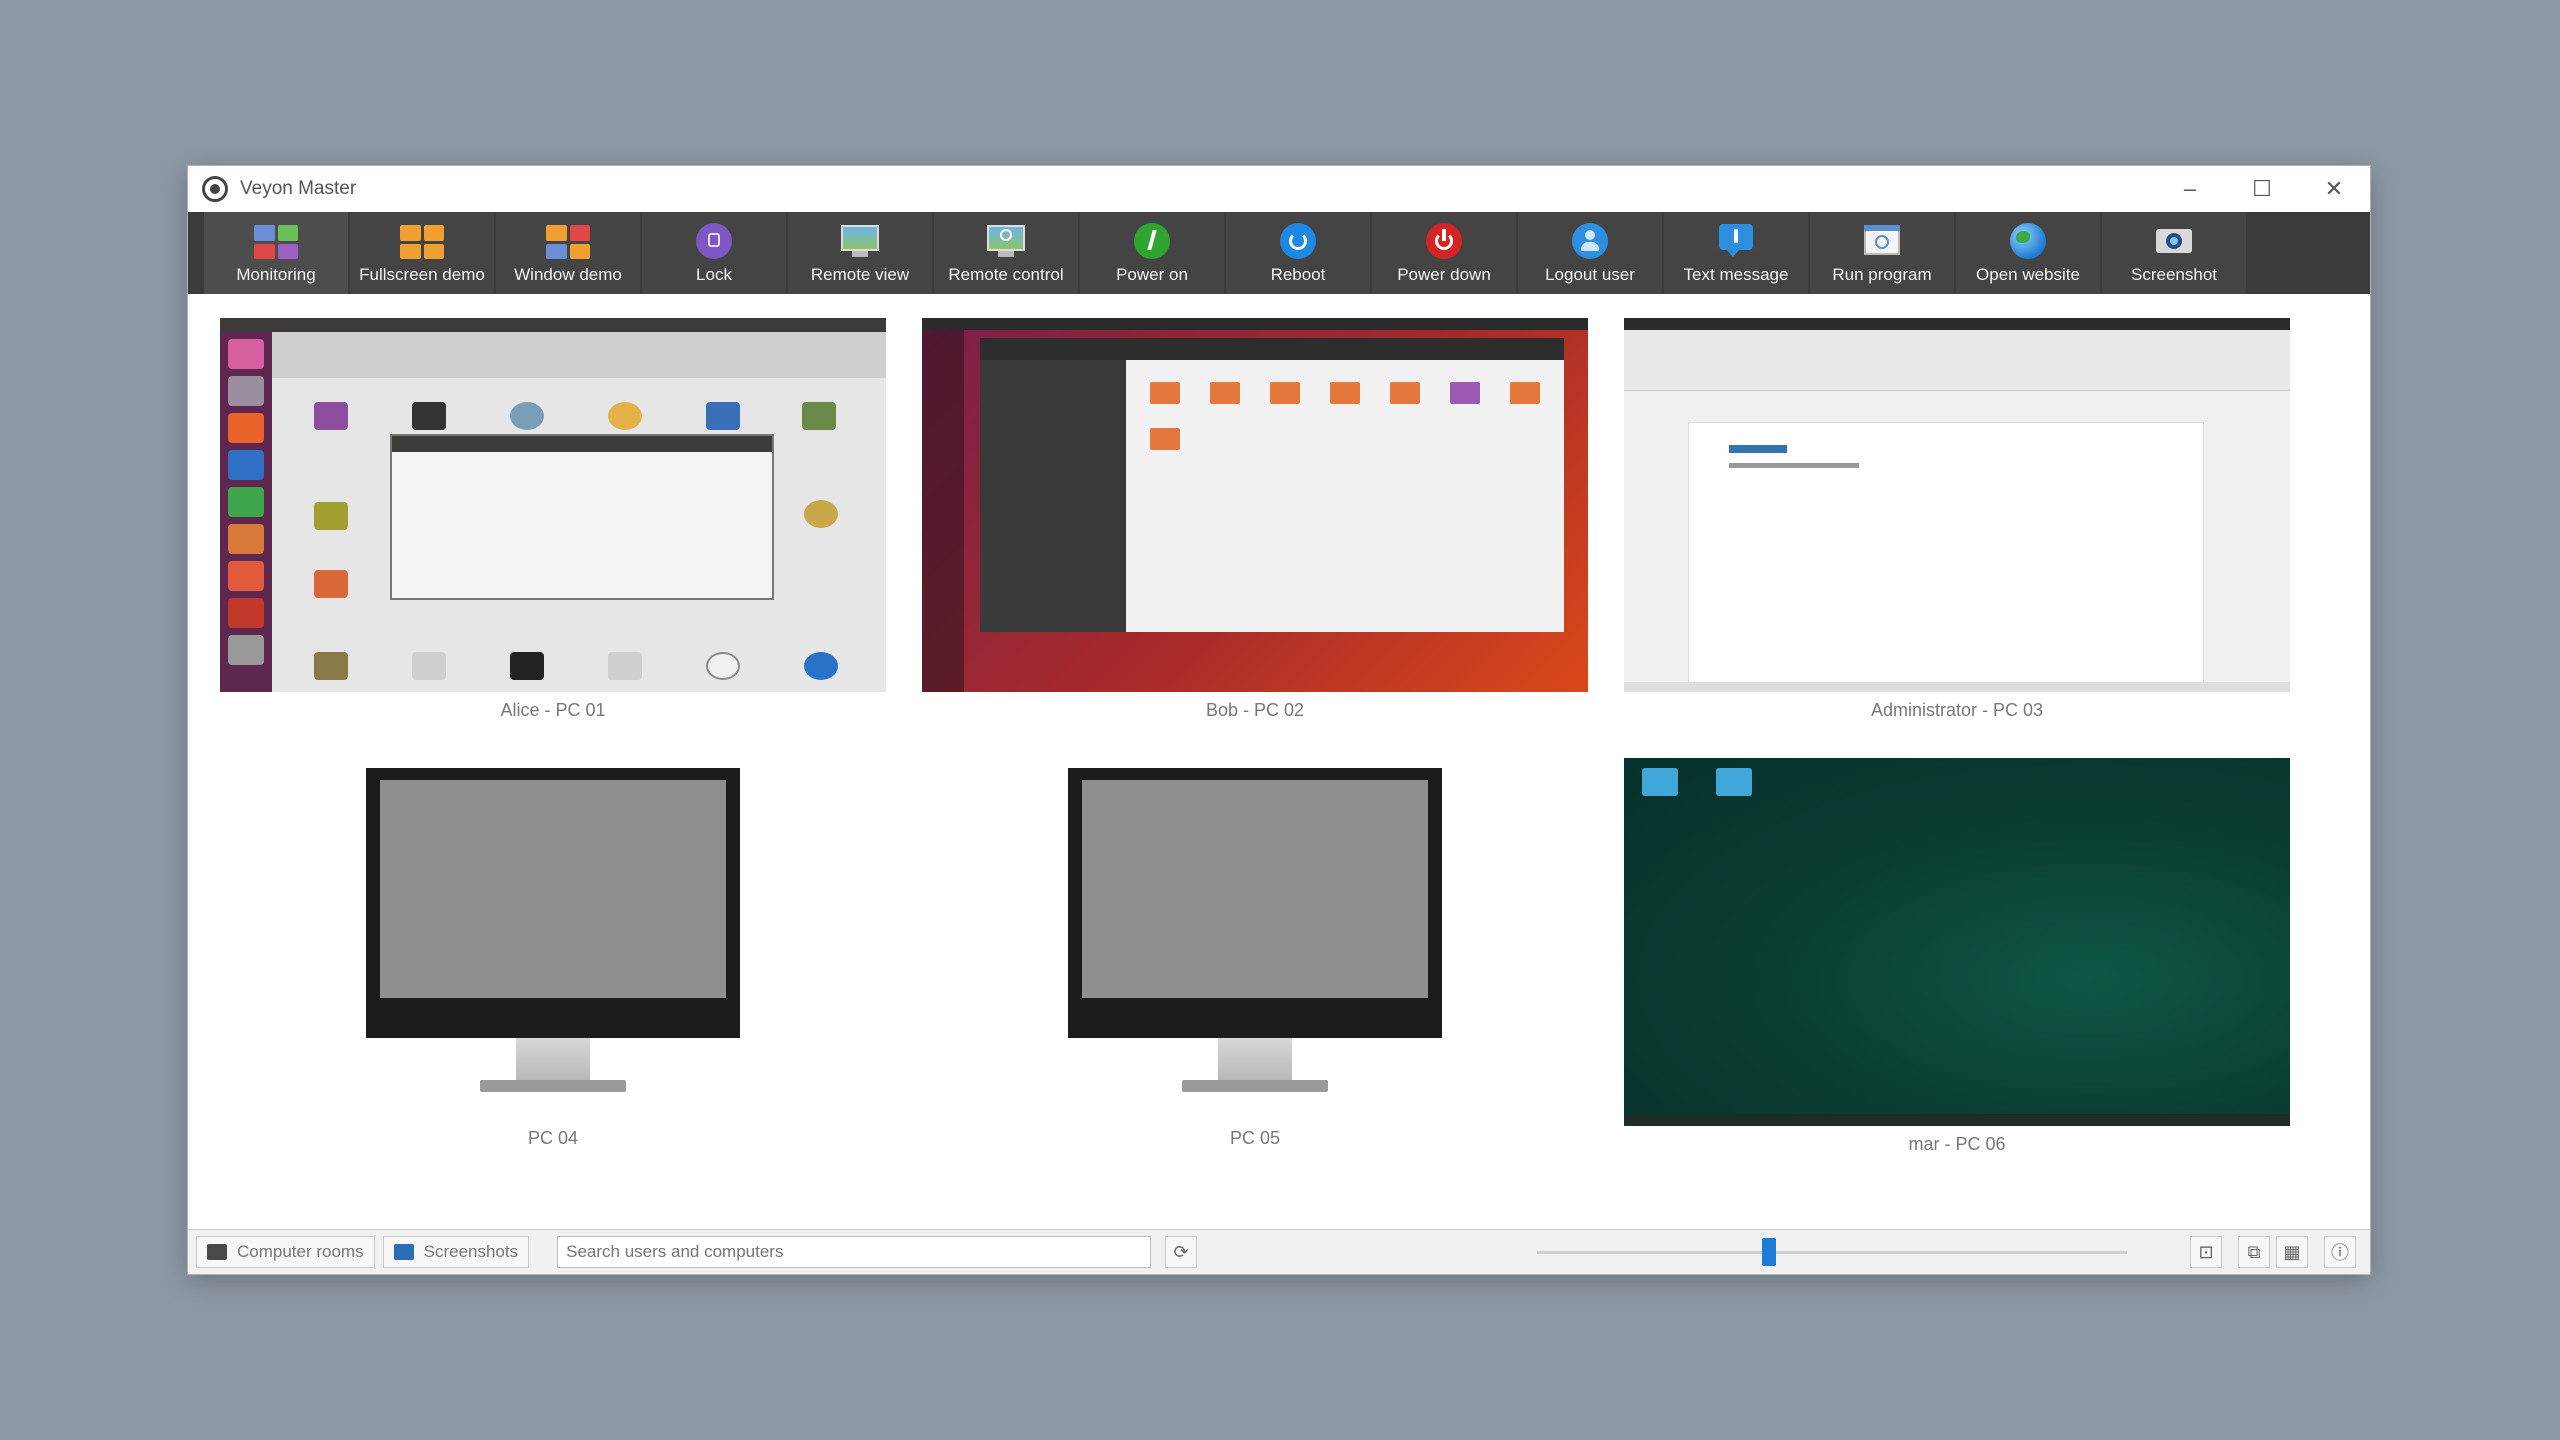 The image size is (2560, 1440). Describe the element at coordinates (1957, 1144) in the screenshot. I see `computer-label: mar - PC 06` at that location.